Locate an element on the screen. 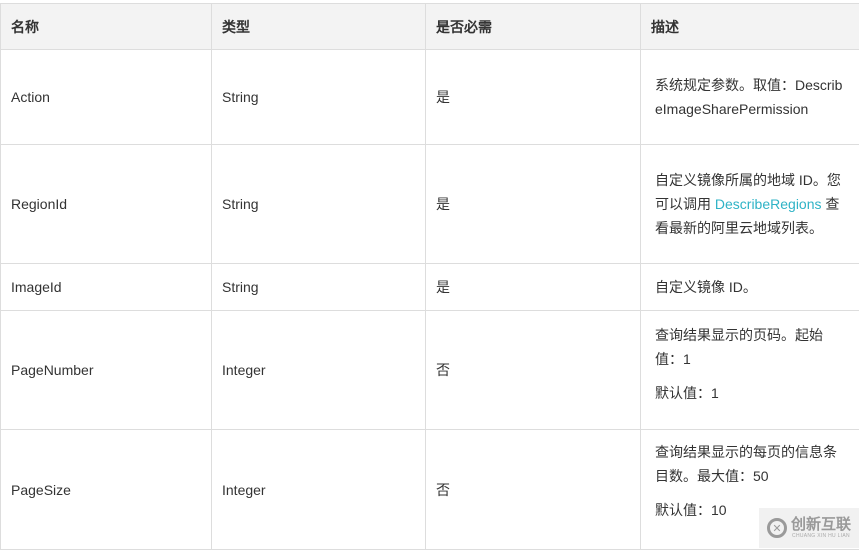 The image size is (859, 550). watermark-text: 创新互联 CHUANG XIN HU LIAN is located at coordinates (821, 528).